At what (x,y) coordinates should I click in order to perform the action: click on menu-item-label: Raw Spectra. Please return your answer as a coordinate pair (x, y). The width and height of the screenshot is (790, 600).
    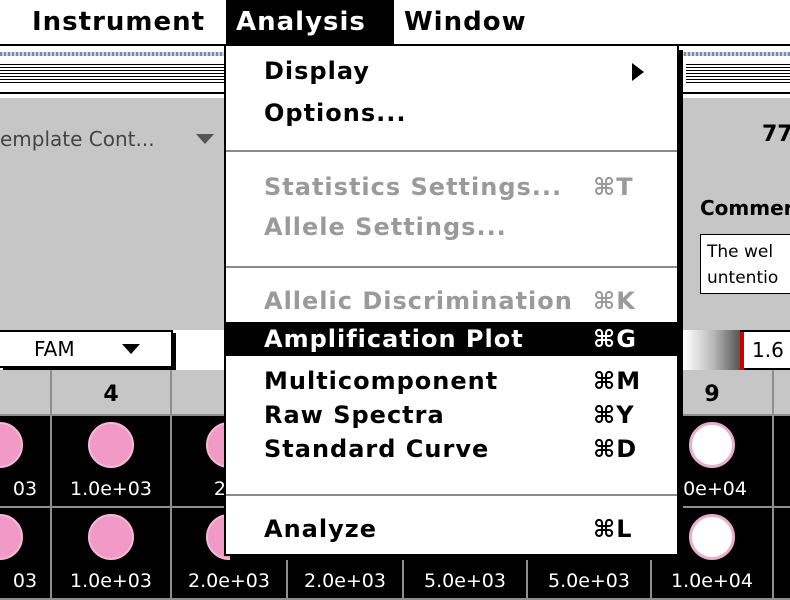
    Looking at the image, I should click on (354, 415).